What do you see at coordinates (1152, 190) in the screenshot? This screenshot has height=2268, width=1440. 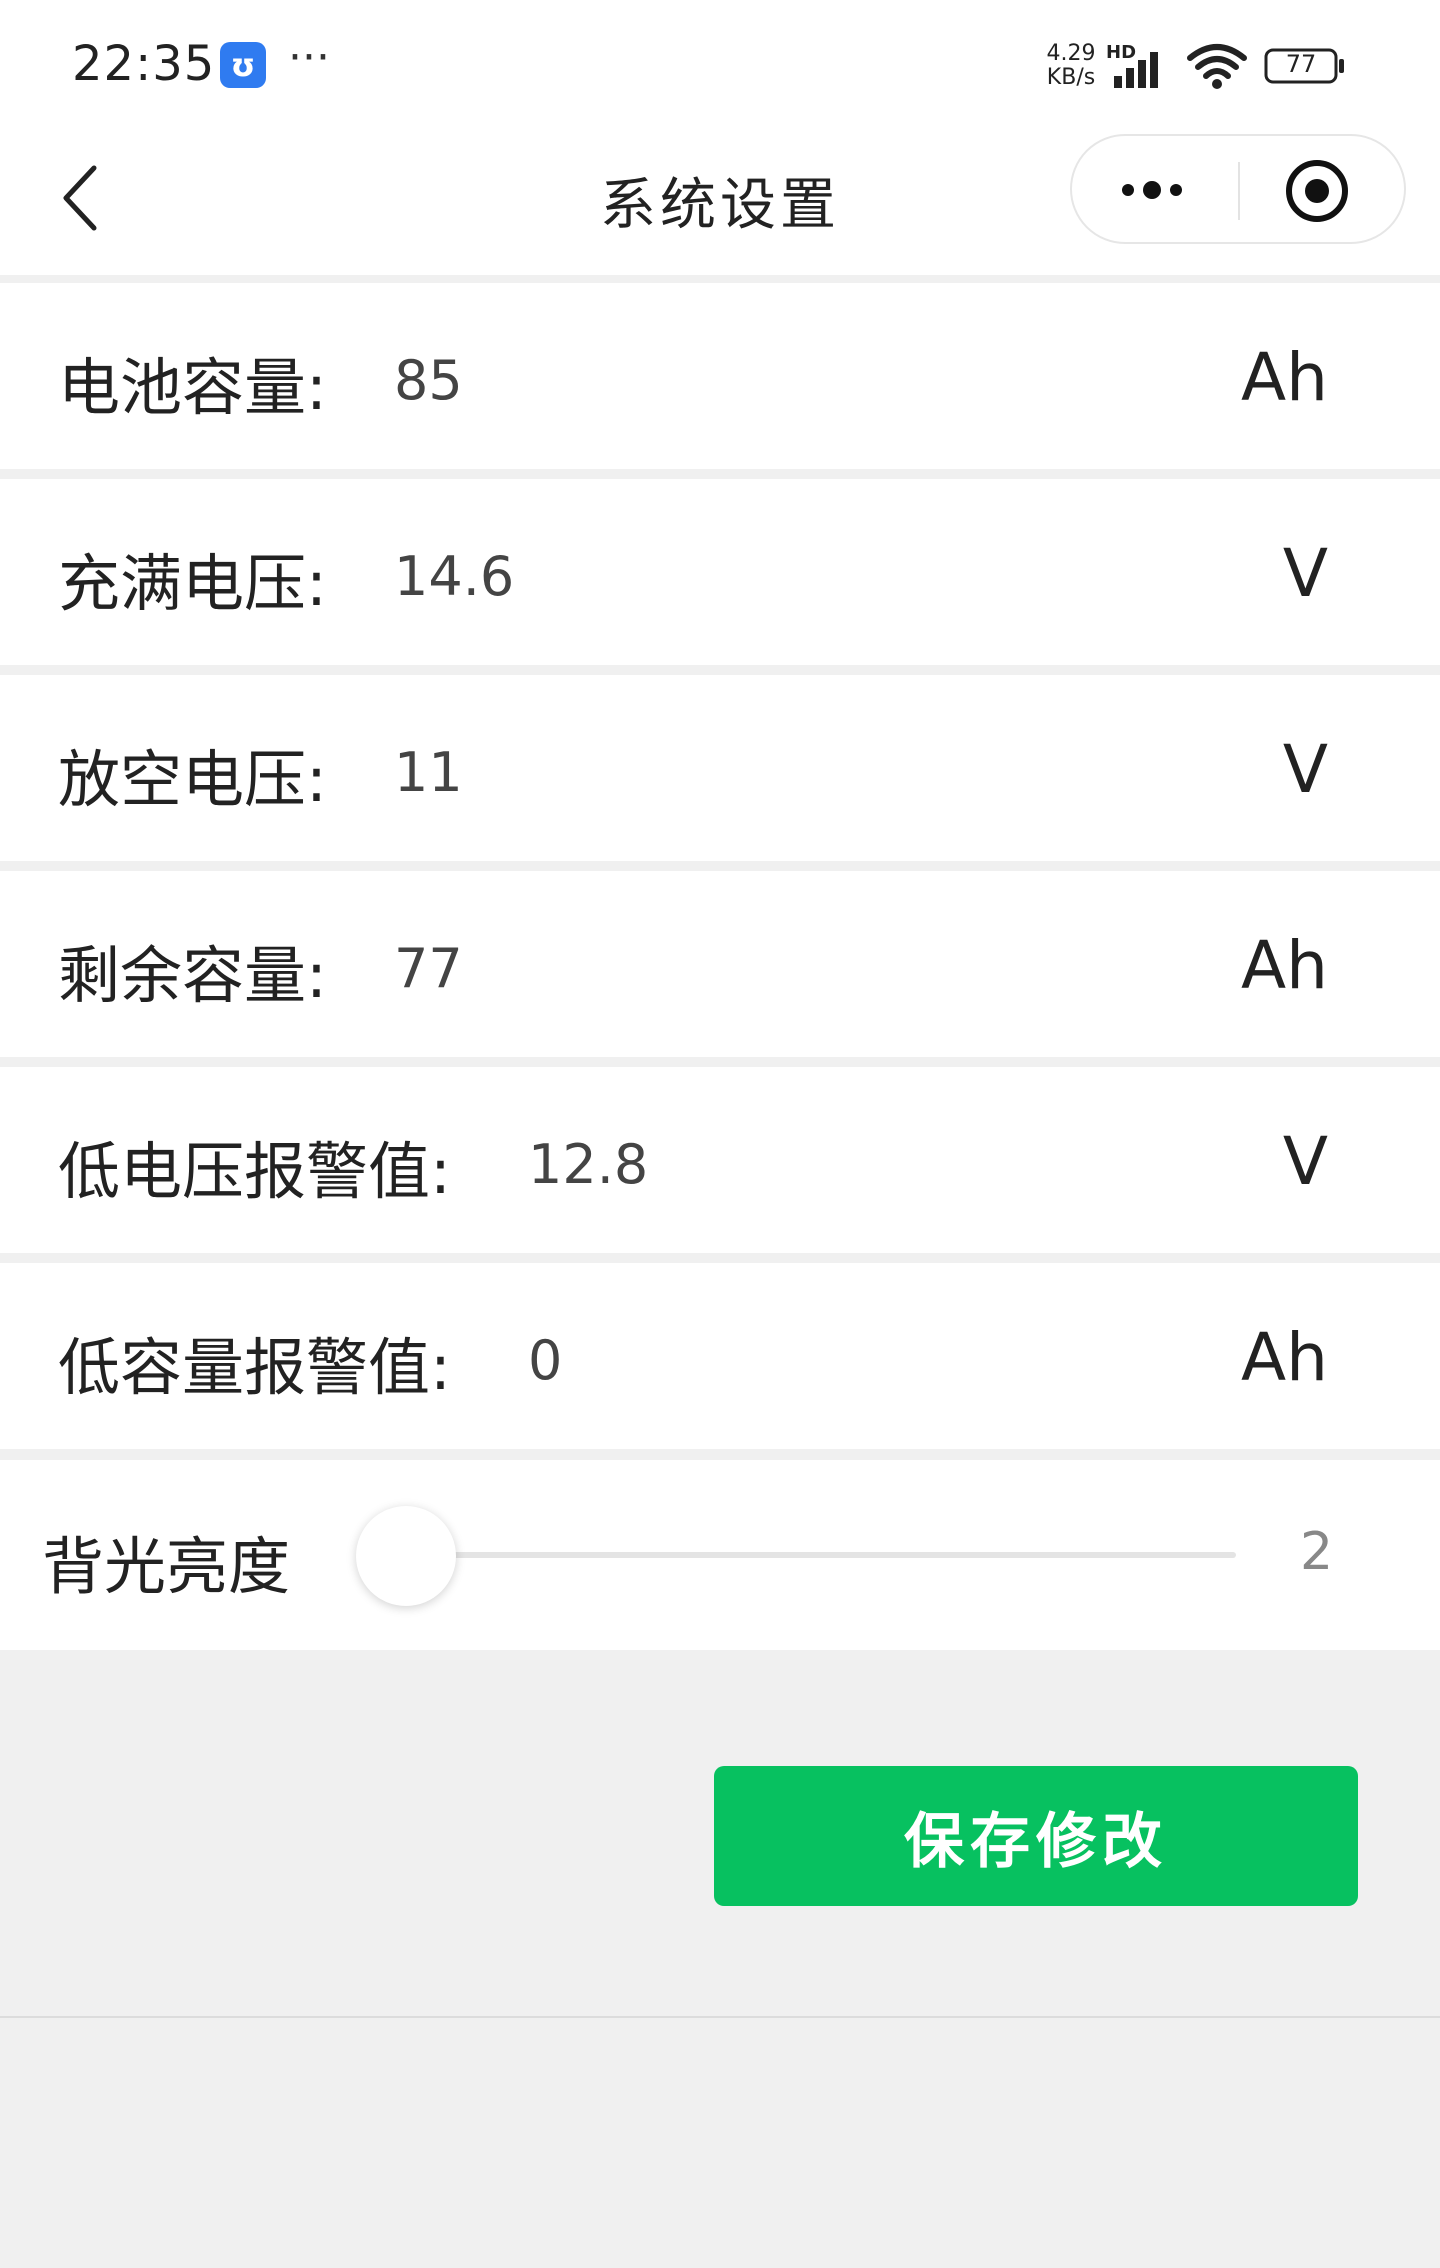 I see `more-dots-icon` at bounding box center [1152, 190].